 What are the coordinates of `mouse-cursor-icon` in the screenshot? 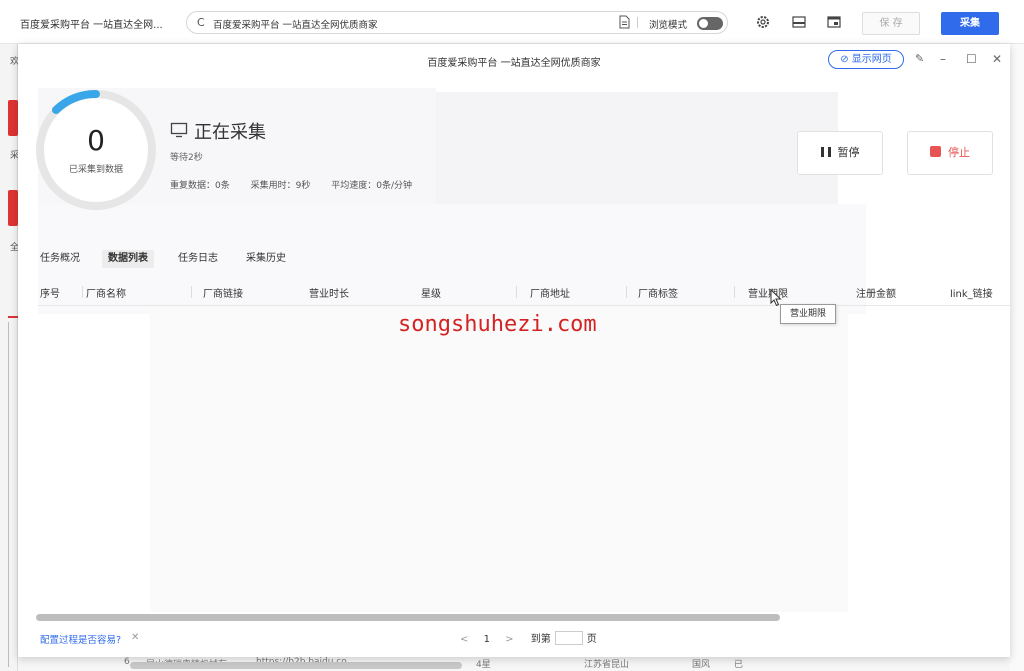 It's located at (776, 298).